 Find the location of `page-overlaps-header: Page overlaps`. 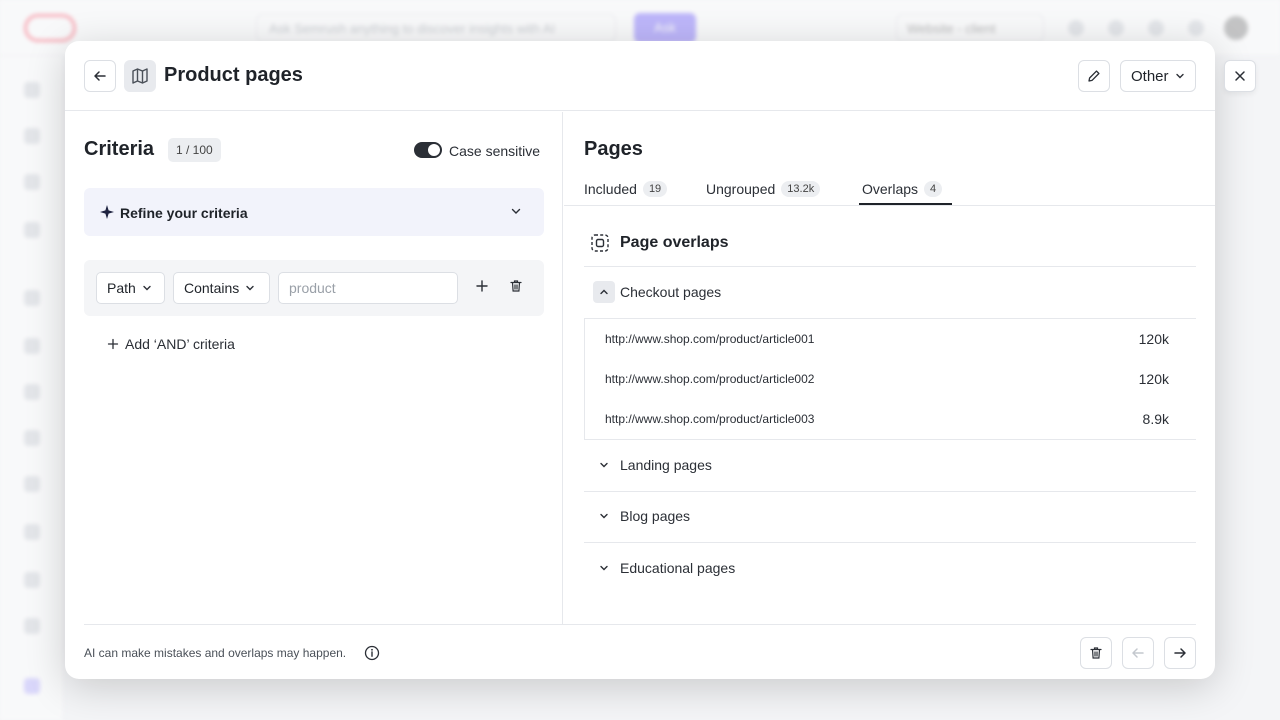

page-overlaps-header: Page overlaps is located at coordinates (890, 246).